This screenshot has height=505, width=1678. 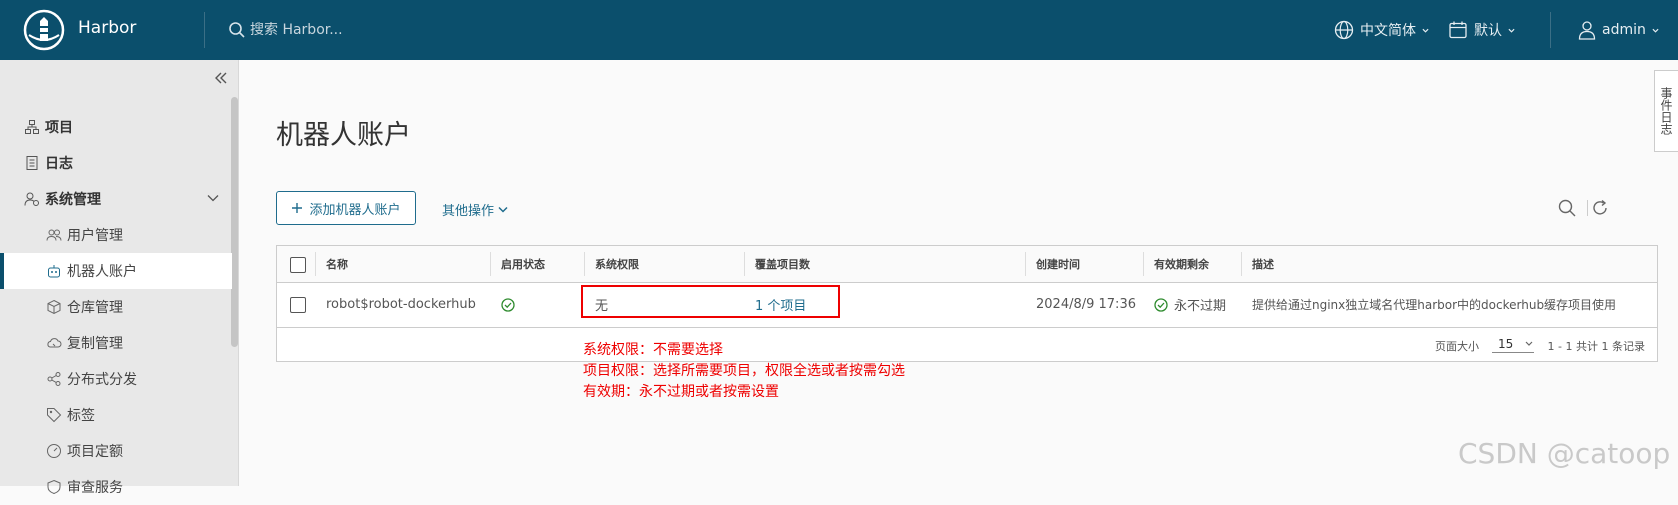 What do you see at coordinates (1441, 264) in the screenshot?
I see `column-header-description: 描述` at bounding box center [1441, 264].